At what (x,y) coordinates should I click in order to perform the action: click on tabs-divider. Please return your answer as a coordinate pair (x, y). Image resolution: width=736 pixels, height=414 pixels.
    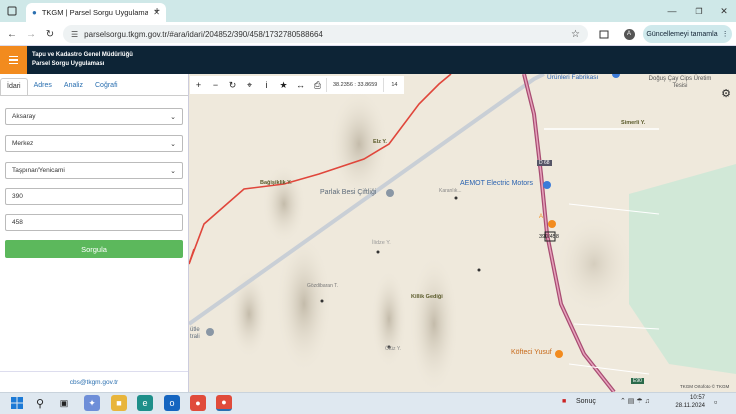
    Looking at the image, I should click on (94, 95).